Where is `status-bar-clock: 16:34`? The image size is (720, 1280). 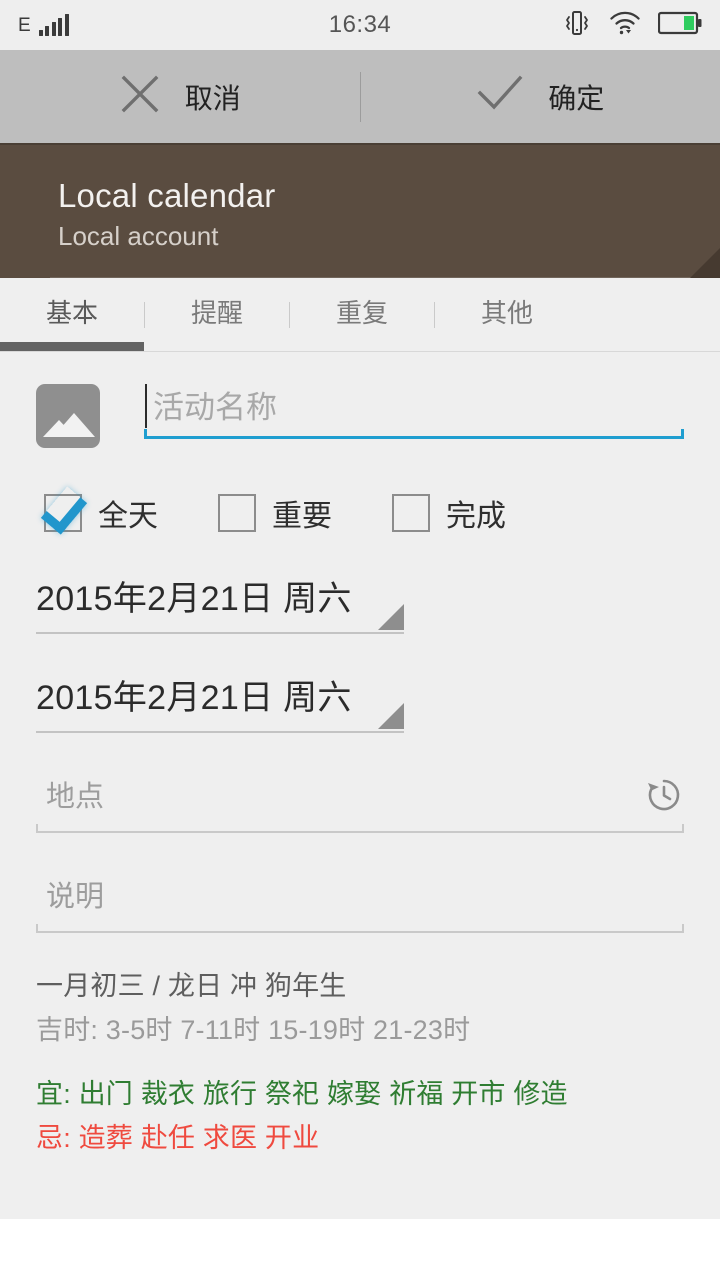 status-bar-clock: 16:34 is located at coordinates (360, 24).